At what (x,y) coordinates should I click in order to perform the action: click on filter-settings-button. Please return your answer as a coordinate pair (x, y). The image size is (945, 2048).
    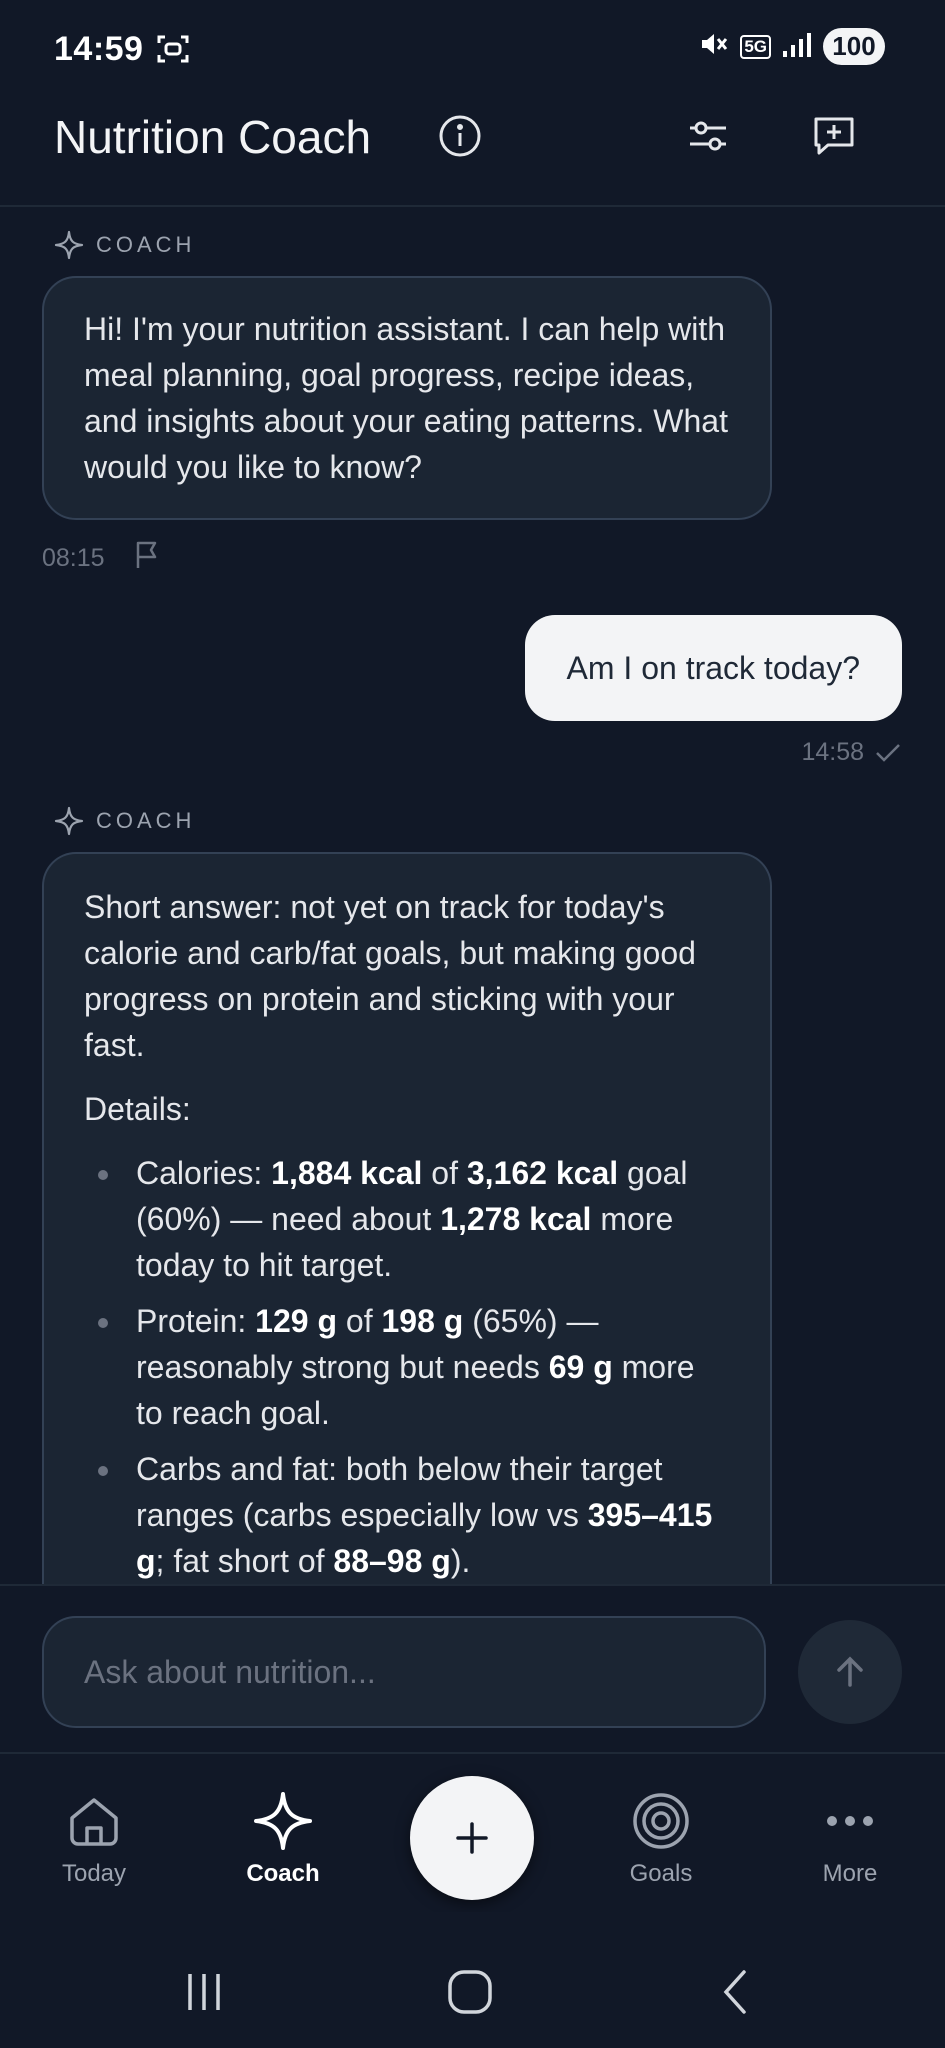
    Looking at the image, I should click on (708, 136).